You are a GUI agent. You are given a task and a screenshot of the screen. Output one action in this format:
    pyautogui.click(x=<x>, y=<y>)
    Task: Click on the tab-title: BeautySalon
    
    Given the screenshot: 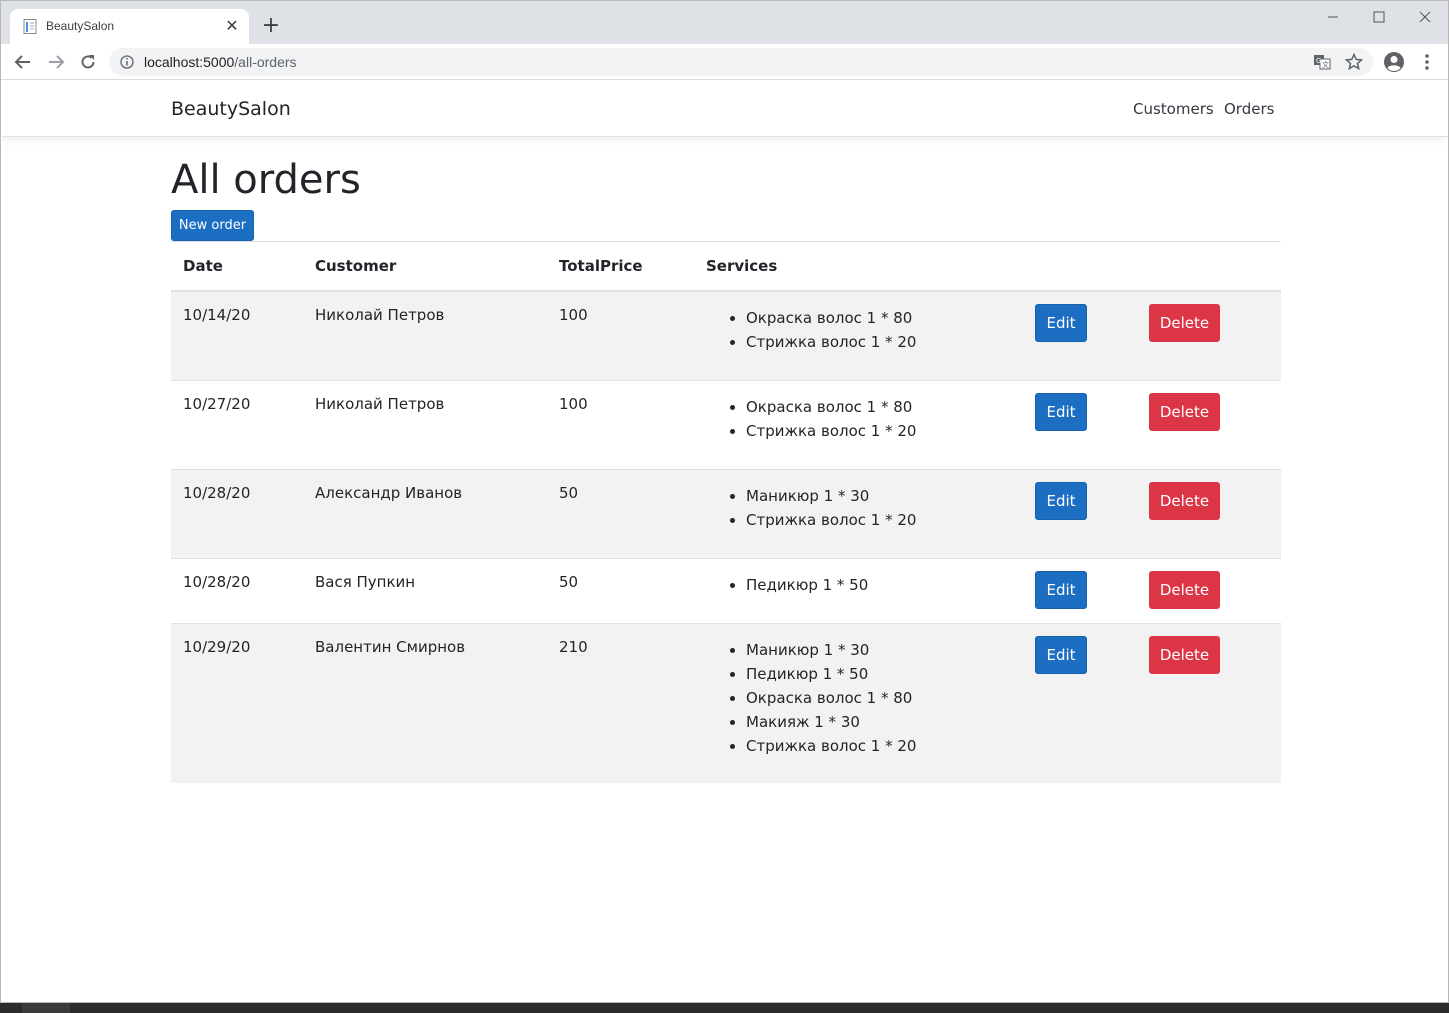 What is the action you would take?
    pyautogui.click(x=80, y=26)
    